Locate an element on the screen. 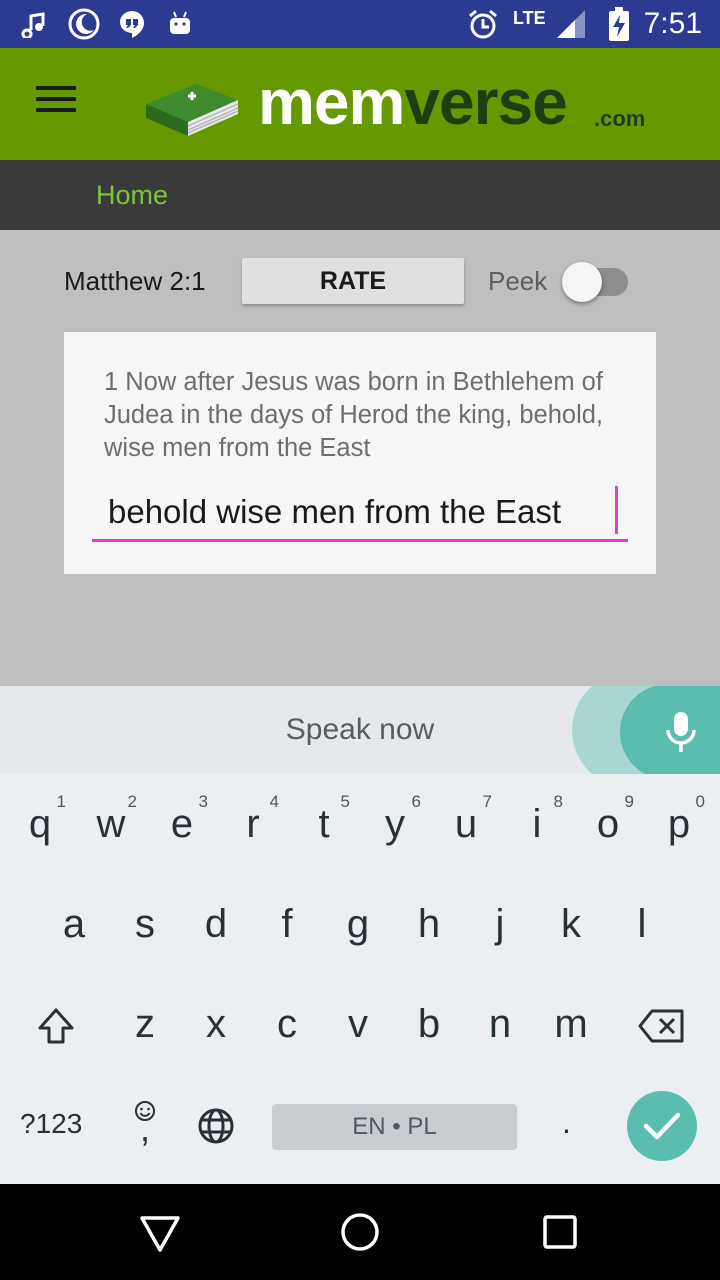 The image size is (720, 1280). peek-label: Peek is located at coordinates (518, 281).